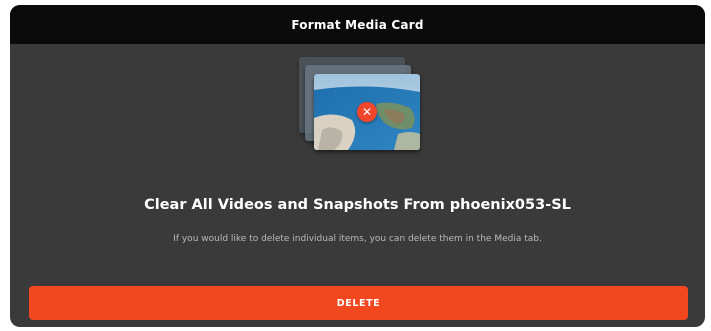  What do you see at coordinates (358, 303) in the screenshot?
I see `delete-button: DELETE` at bounding box center [358, 303].